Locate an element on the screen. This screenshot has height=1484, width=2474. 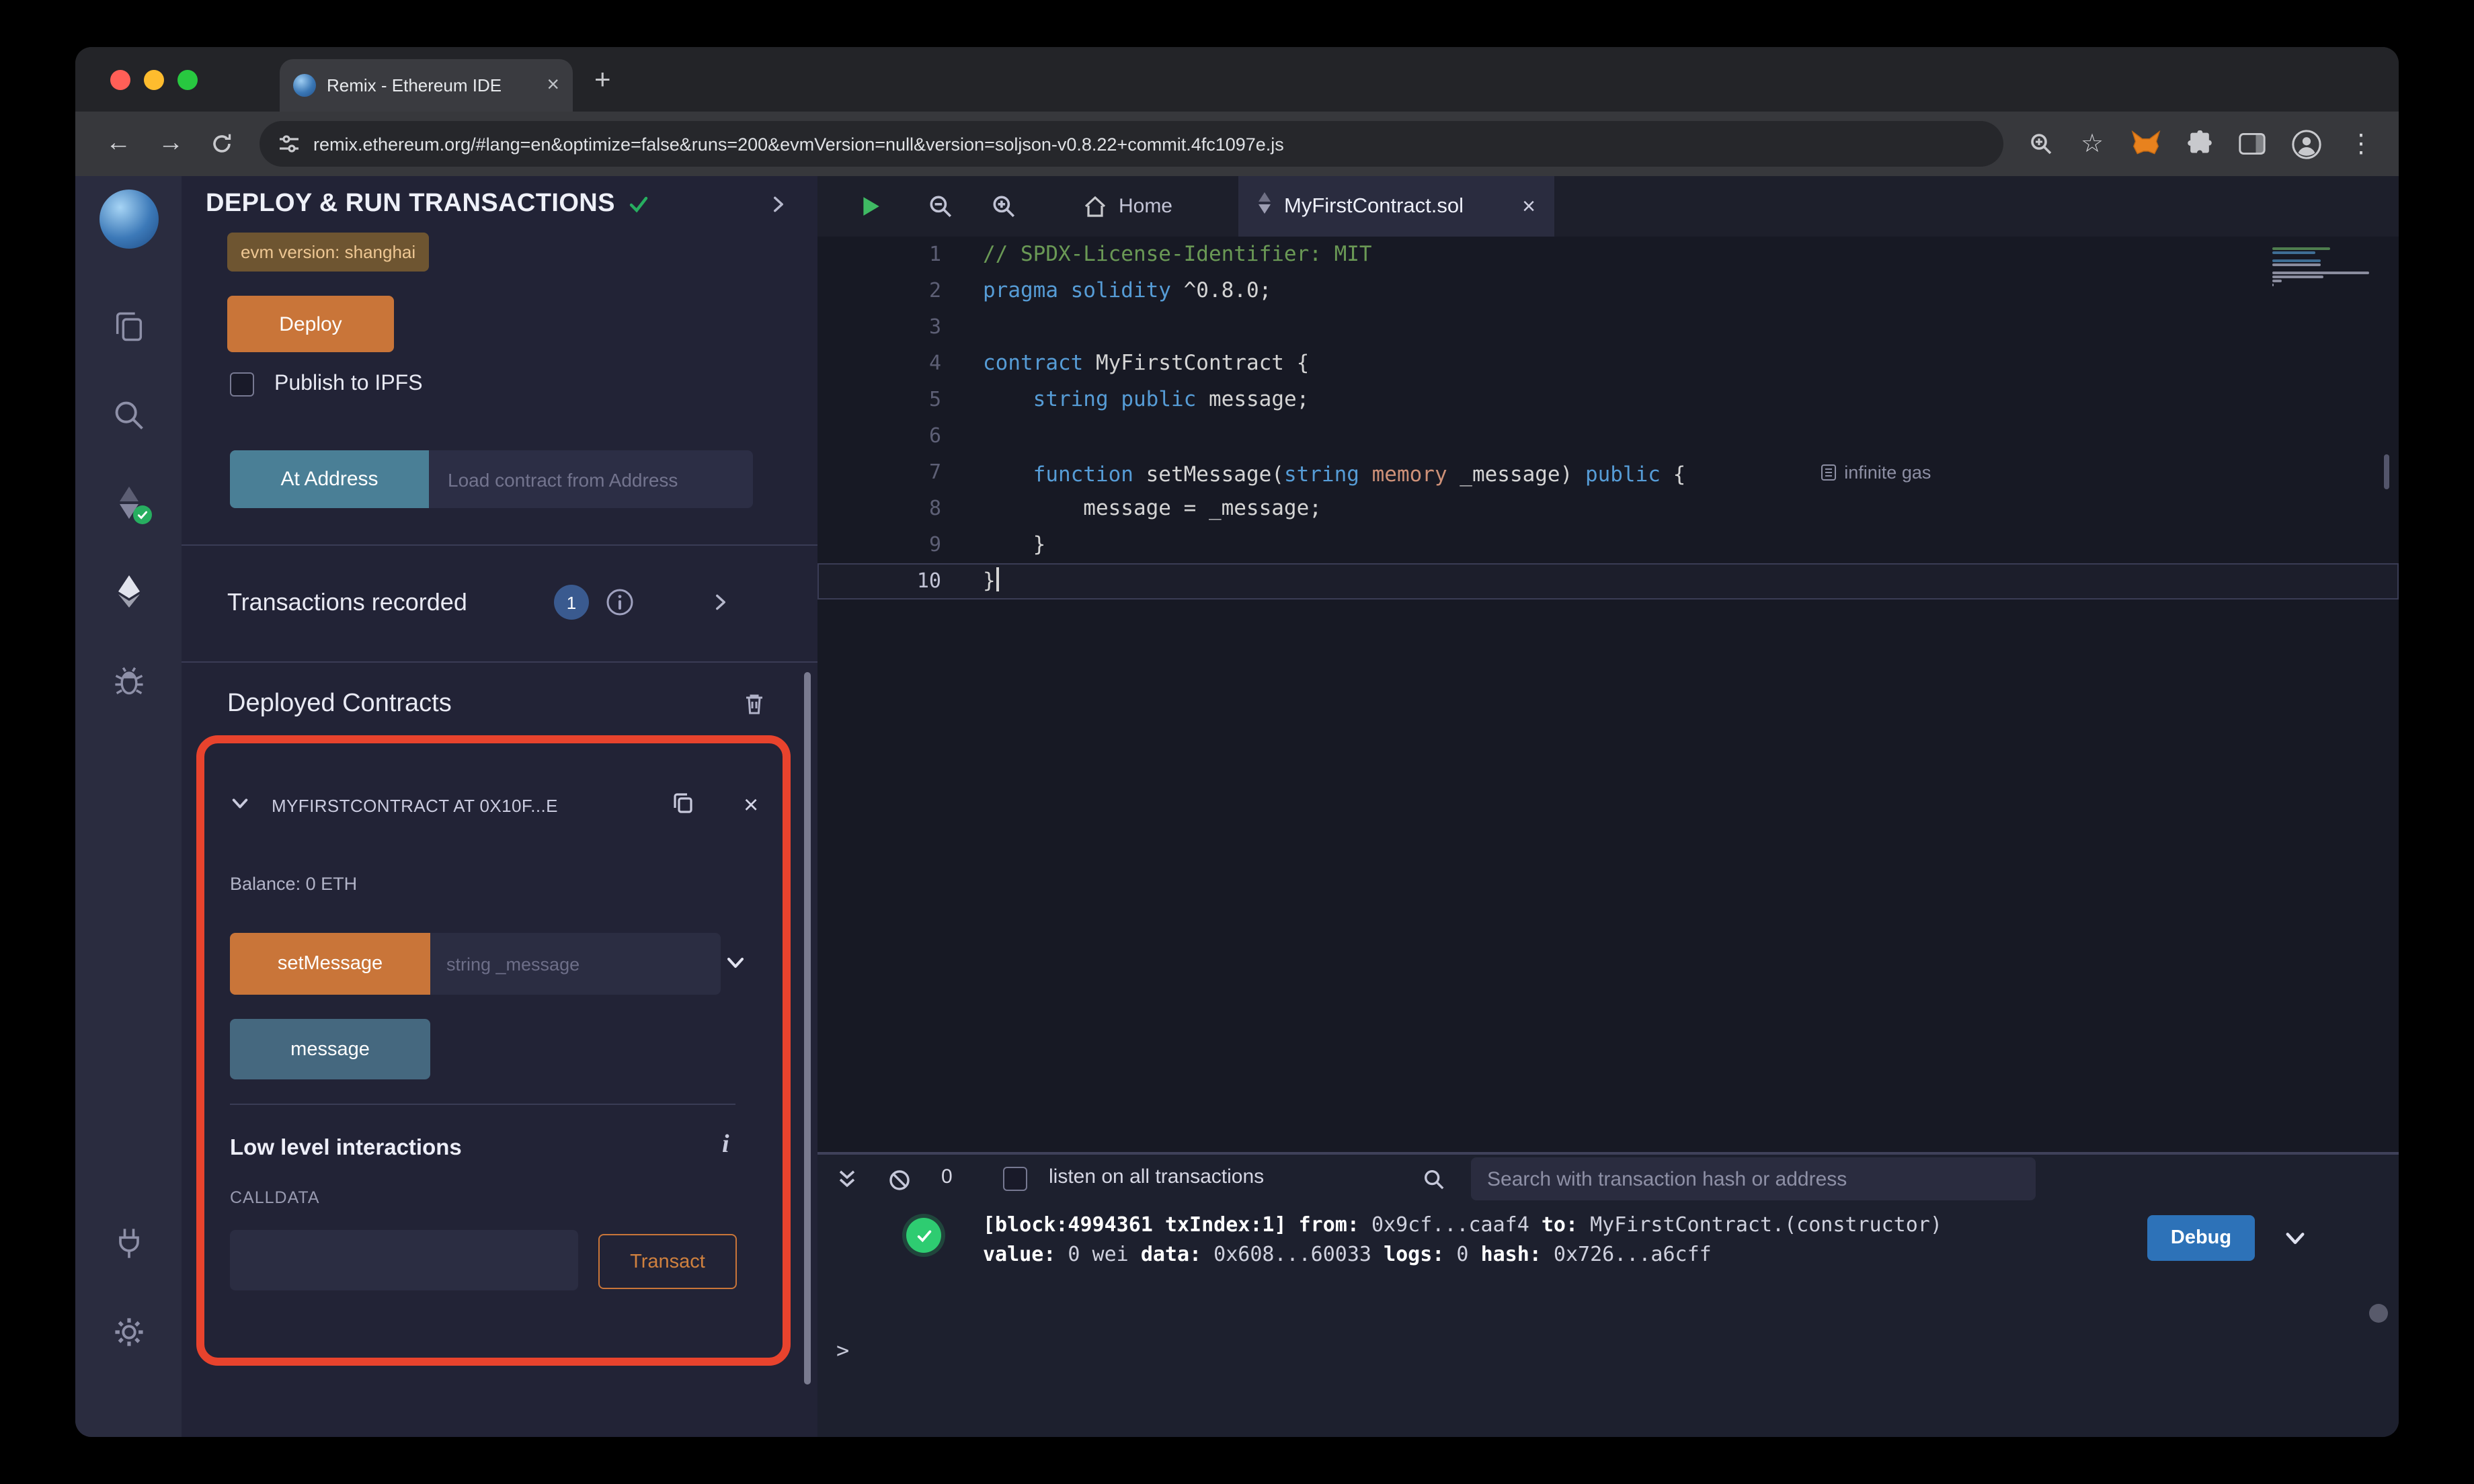
maximize-window-button is located at coordinates (187, 80).